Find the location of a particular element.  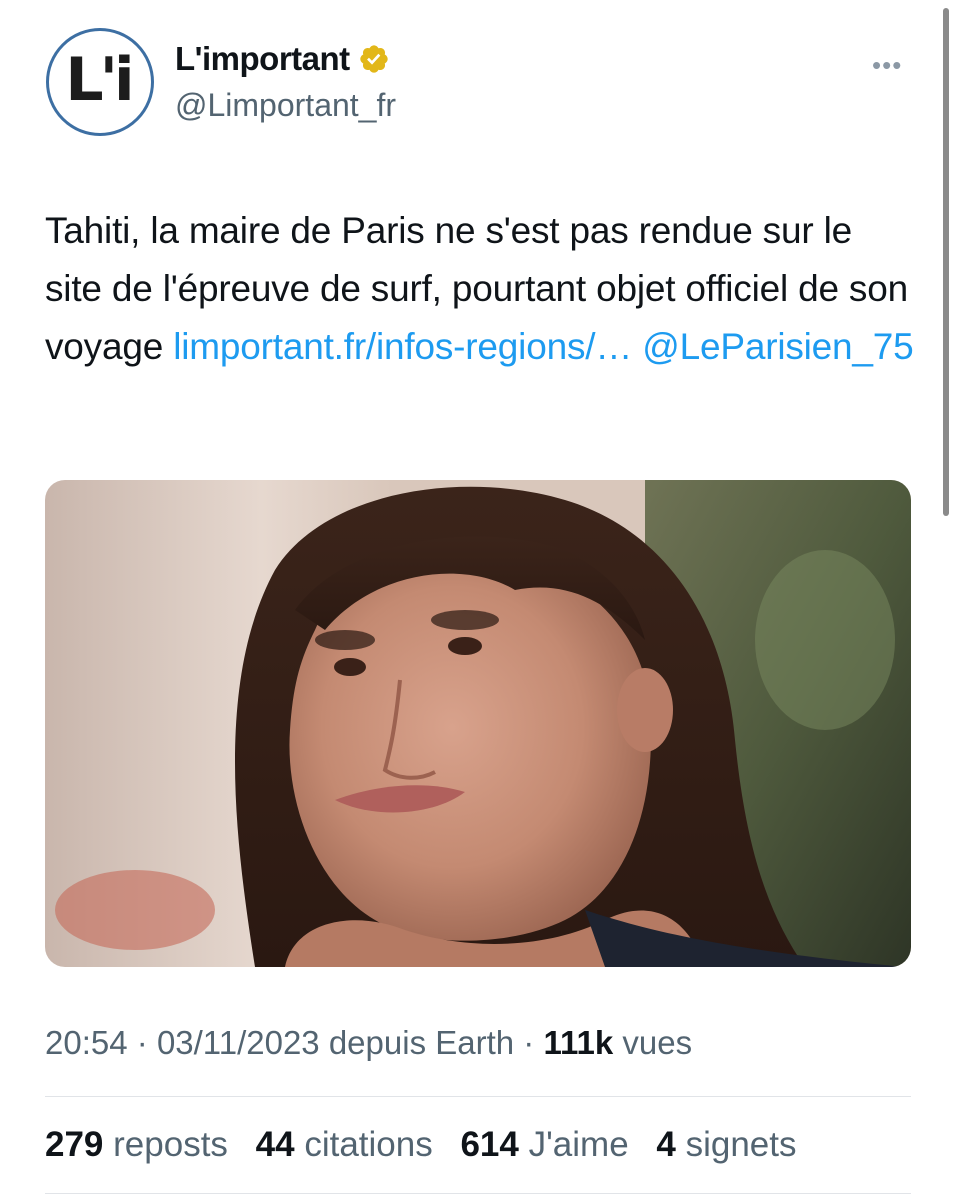

reposts-stat: 279 reposts is located at coordinates (136, 1144).